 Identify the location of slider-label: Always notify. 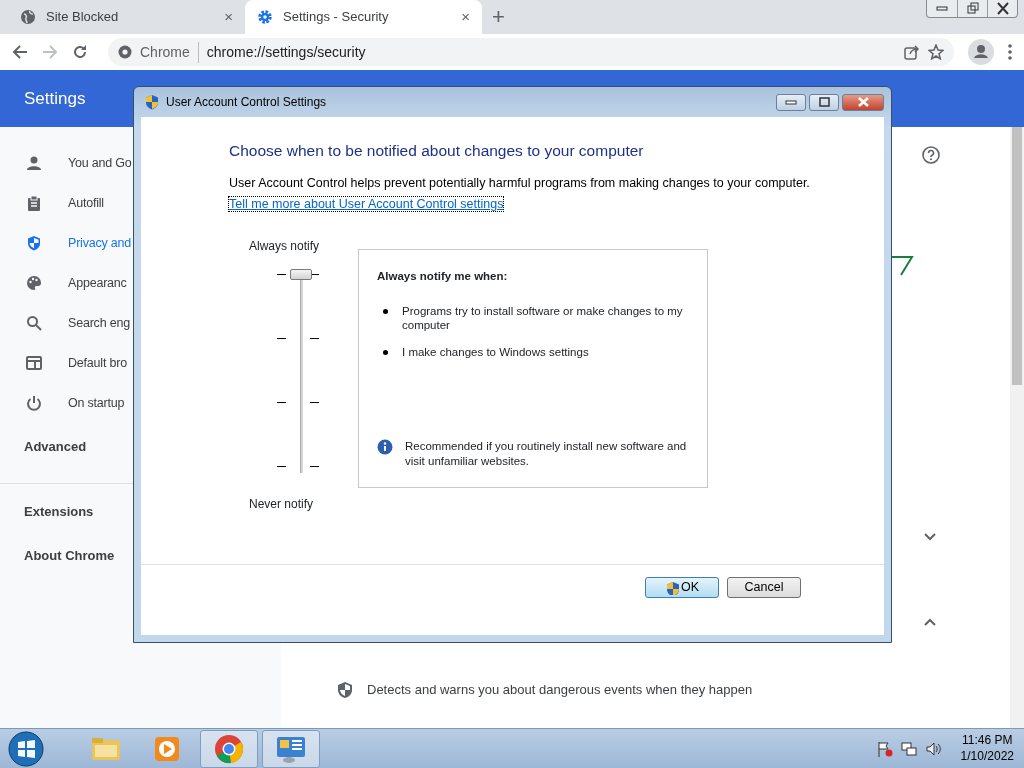
(285, 247).